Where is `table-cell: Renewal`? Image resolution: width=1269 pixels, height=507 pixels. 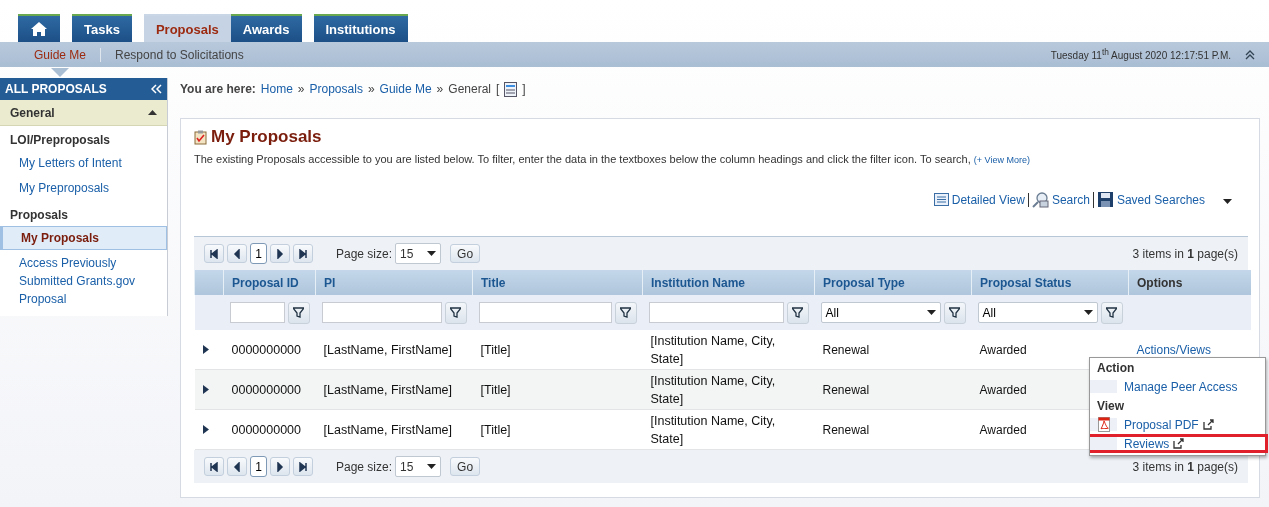
table-cell: Renewal is located at coordinates (846, 349).